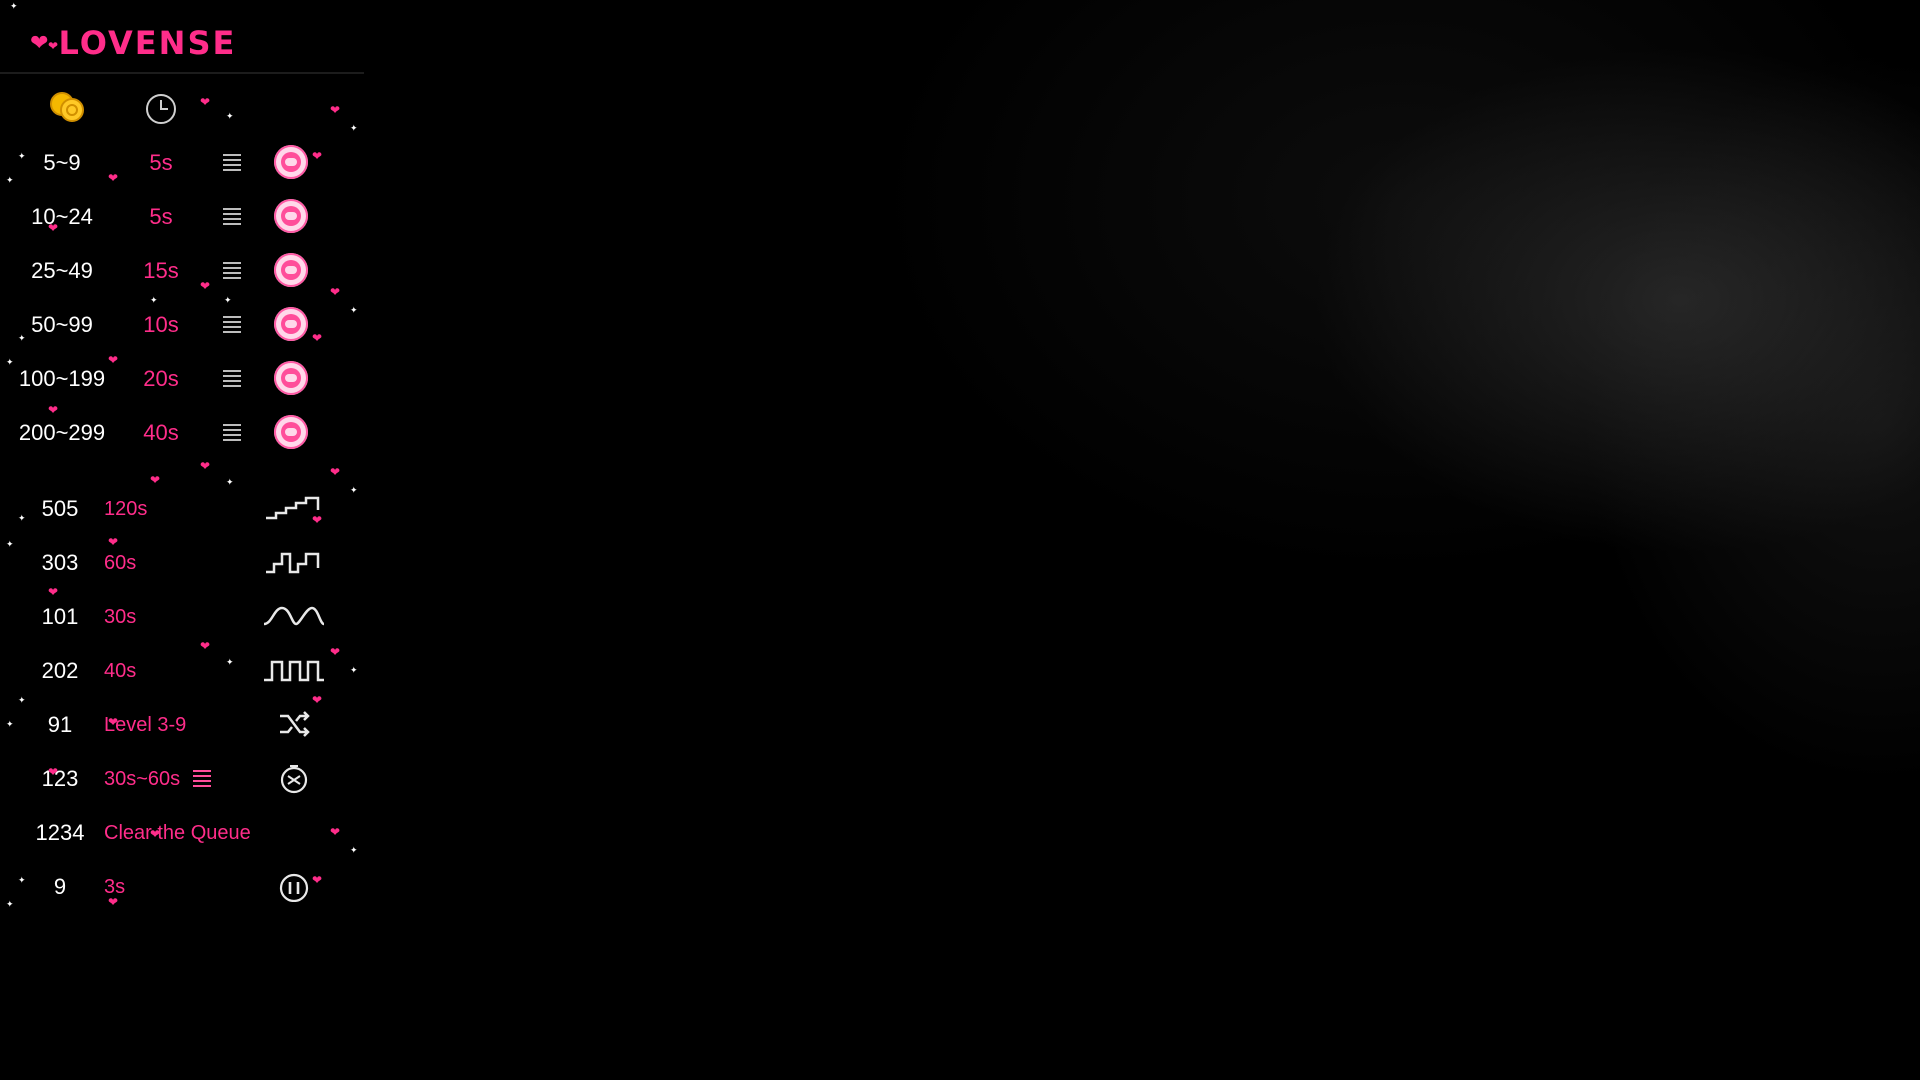 This screenshot has height=1080, width=1920. I want to click on random-icon, so click(294, 724).